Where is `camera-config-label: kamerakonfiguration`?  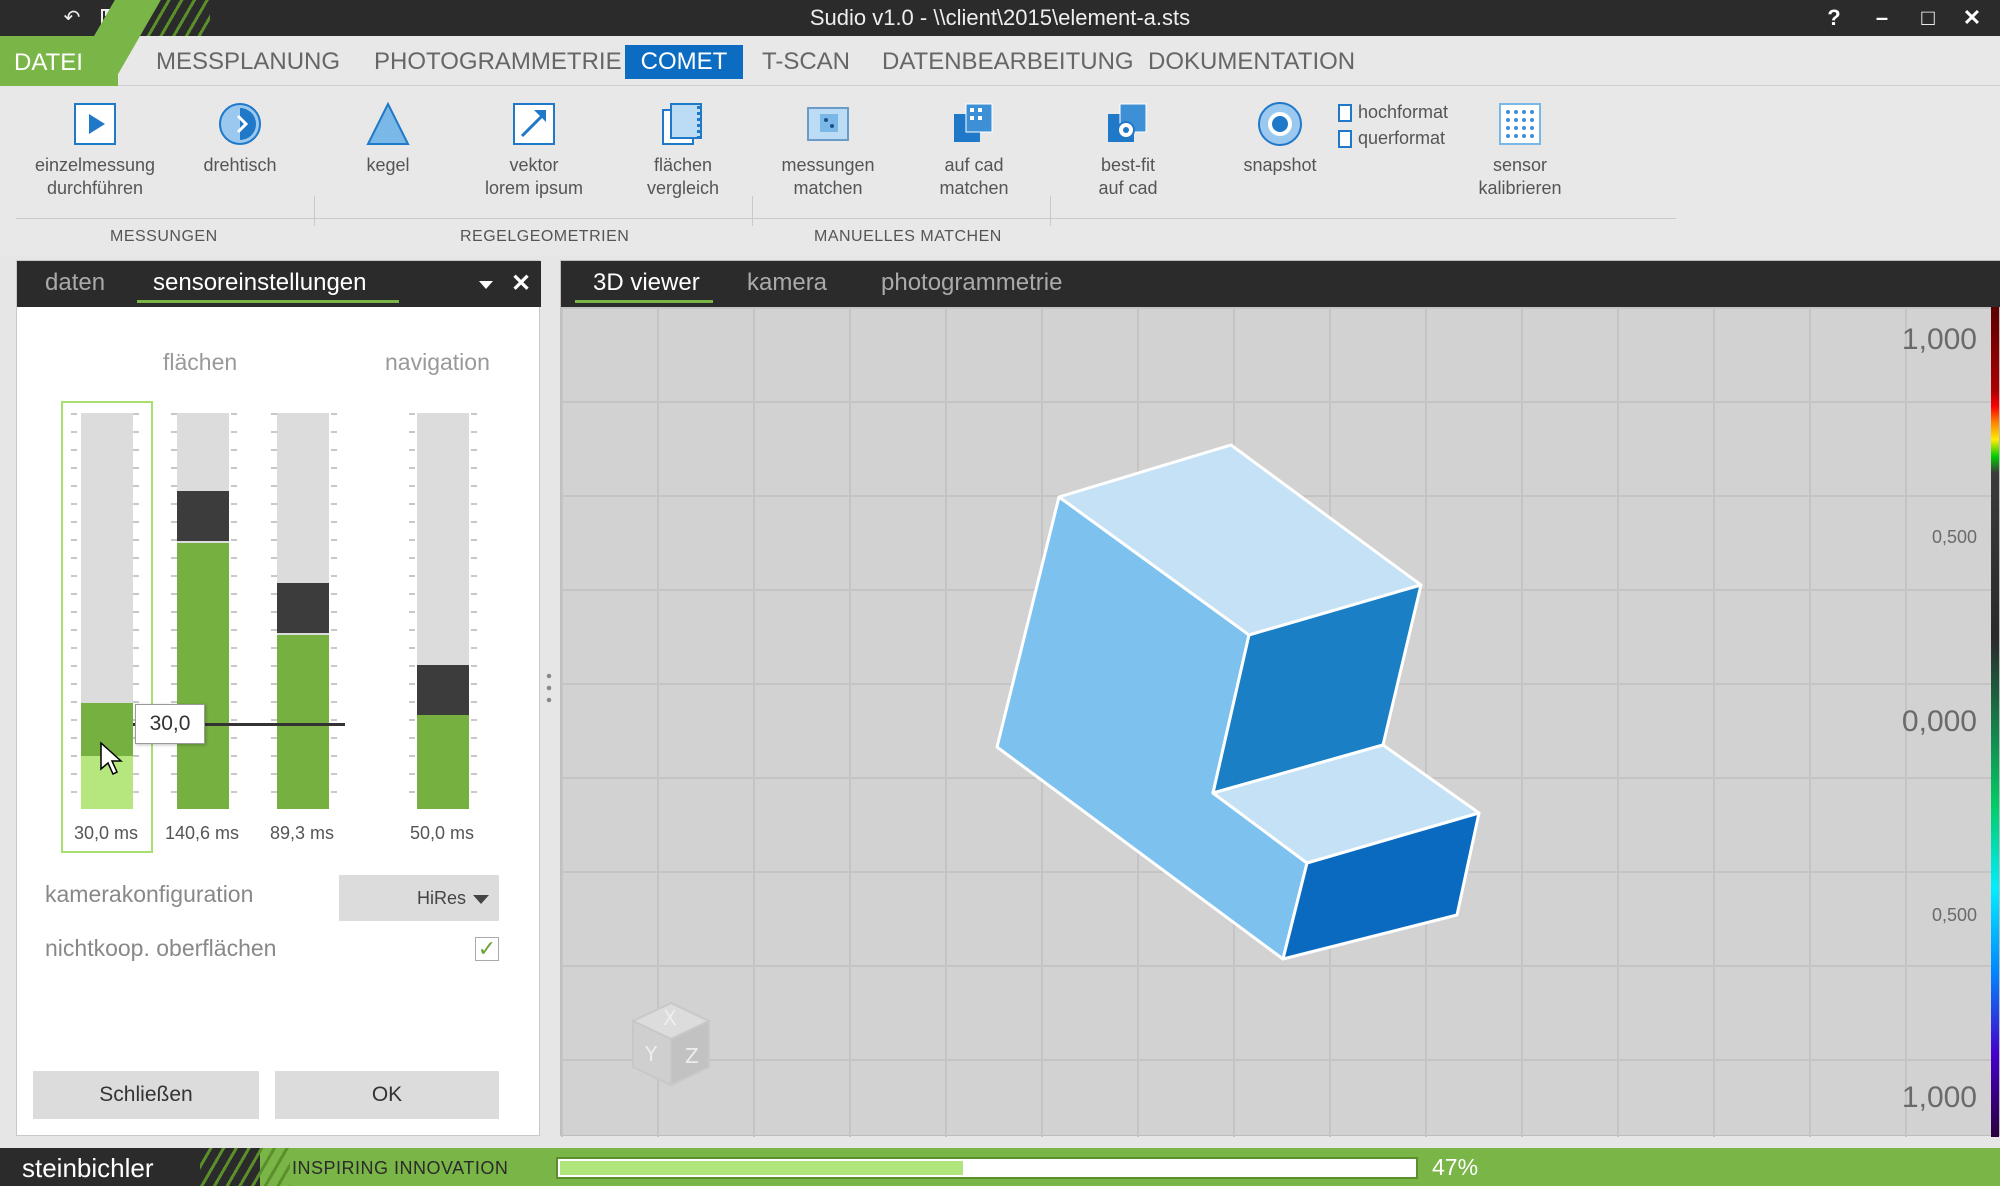
camera-config-label: kamerakonfiguration is located at coordinates (149, 894).